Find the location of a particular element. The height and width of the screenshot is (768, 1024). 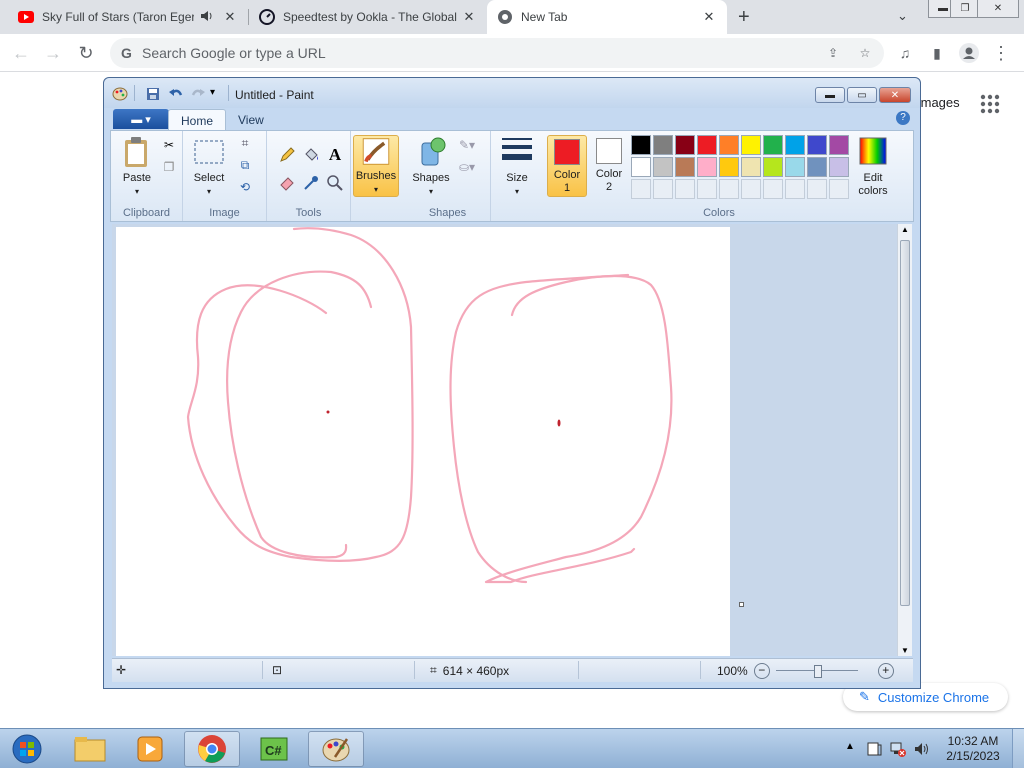

zoom-out-icon: − is located at coordinates (761, 671).